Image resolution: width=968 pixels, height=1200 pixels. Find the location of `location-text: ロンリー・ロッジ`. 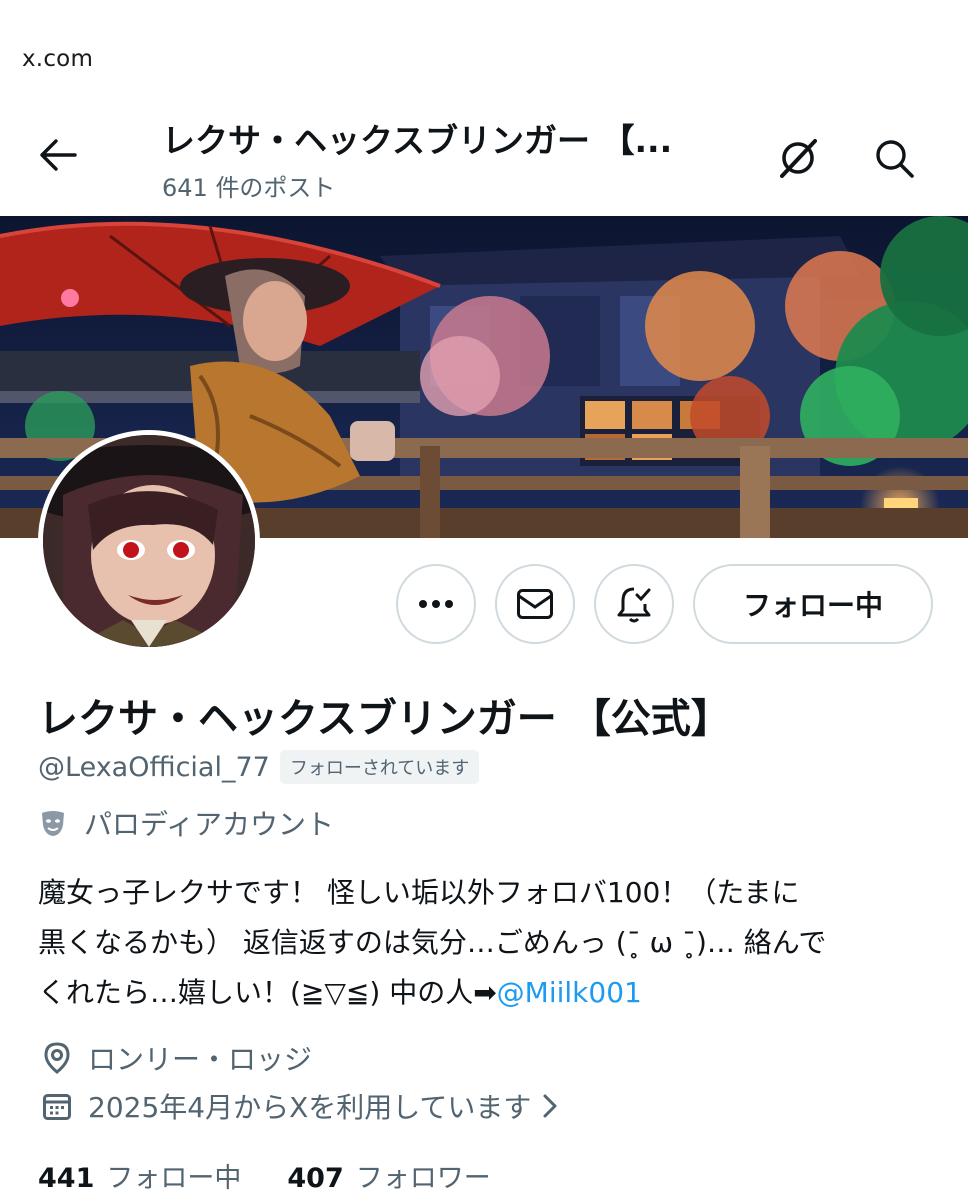

location-text: ロンリー・ロッジ is located at coordinates (200, 1059).